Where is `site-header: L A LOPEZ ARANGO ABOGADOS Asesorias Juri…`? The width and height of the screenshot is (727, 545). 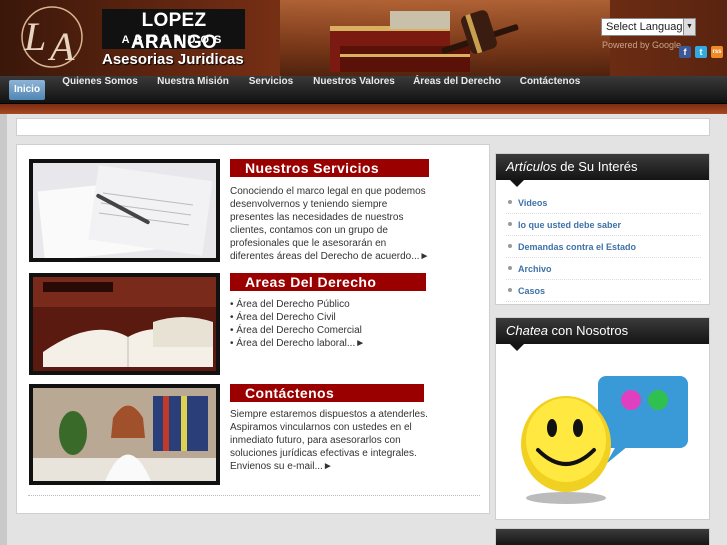 site-header: L A LOPEZ ARANGO ABOGADOS Asesorias Juri… is located at coordinates (363, 38).